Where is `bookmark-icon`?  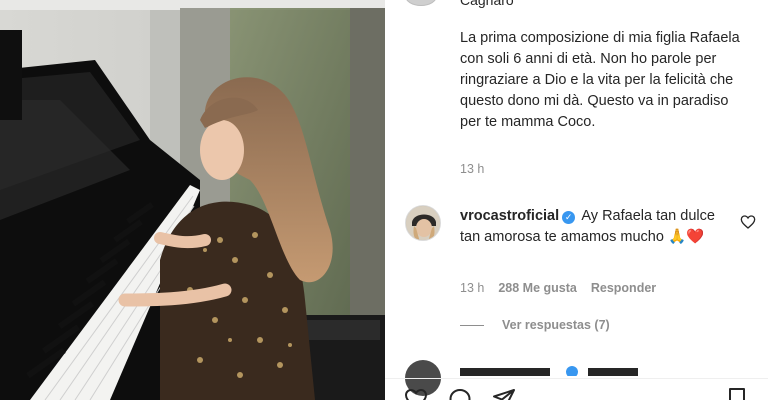
bookmark-icon is located at coordinates (737, 393).